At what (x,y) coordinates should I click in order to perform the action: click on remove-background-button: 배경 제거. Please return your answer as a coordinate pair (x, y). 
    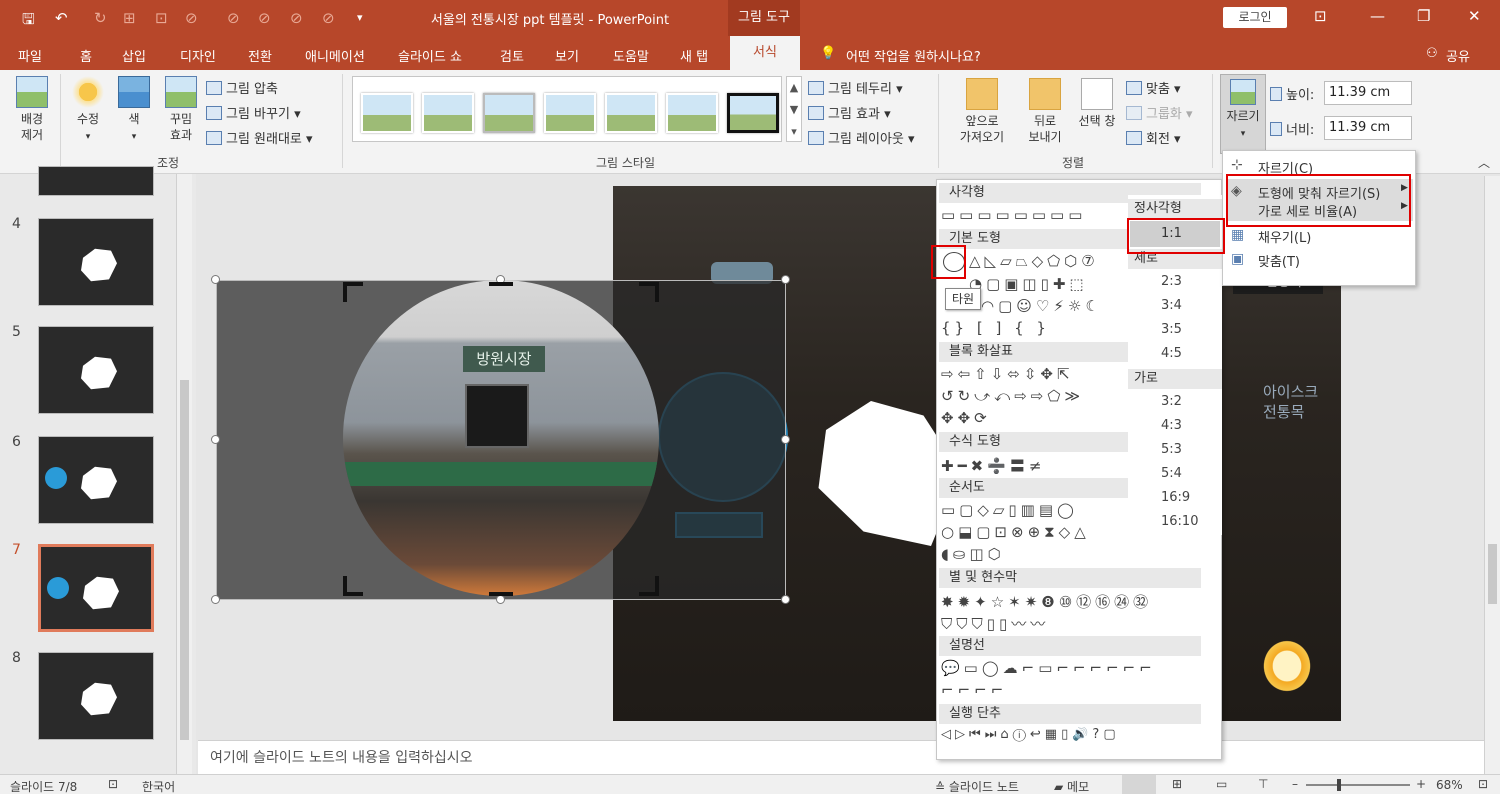
    Looking at the image, I should click on (32, 109).